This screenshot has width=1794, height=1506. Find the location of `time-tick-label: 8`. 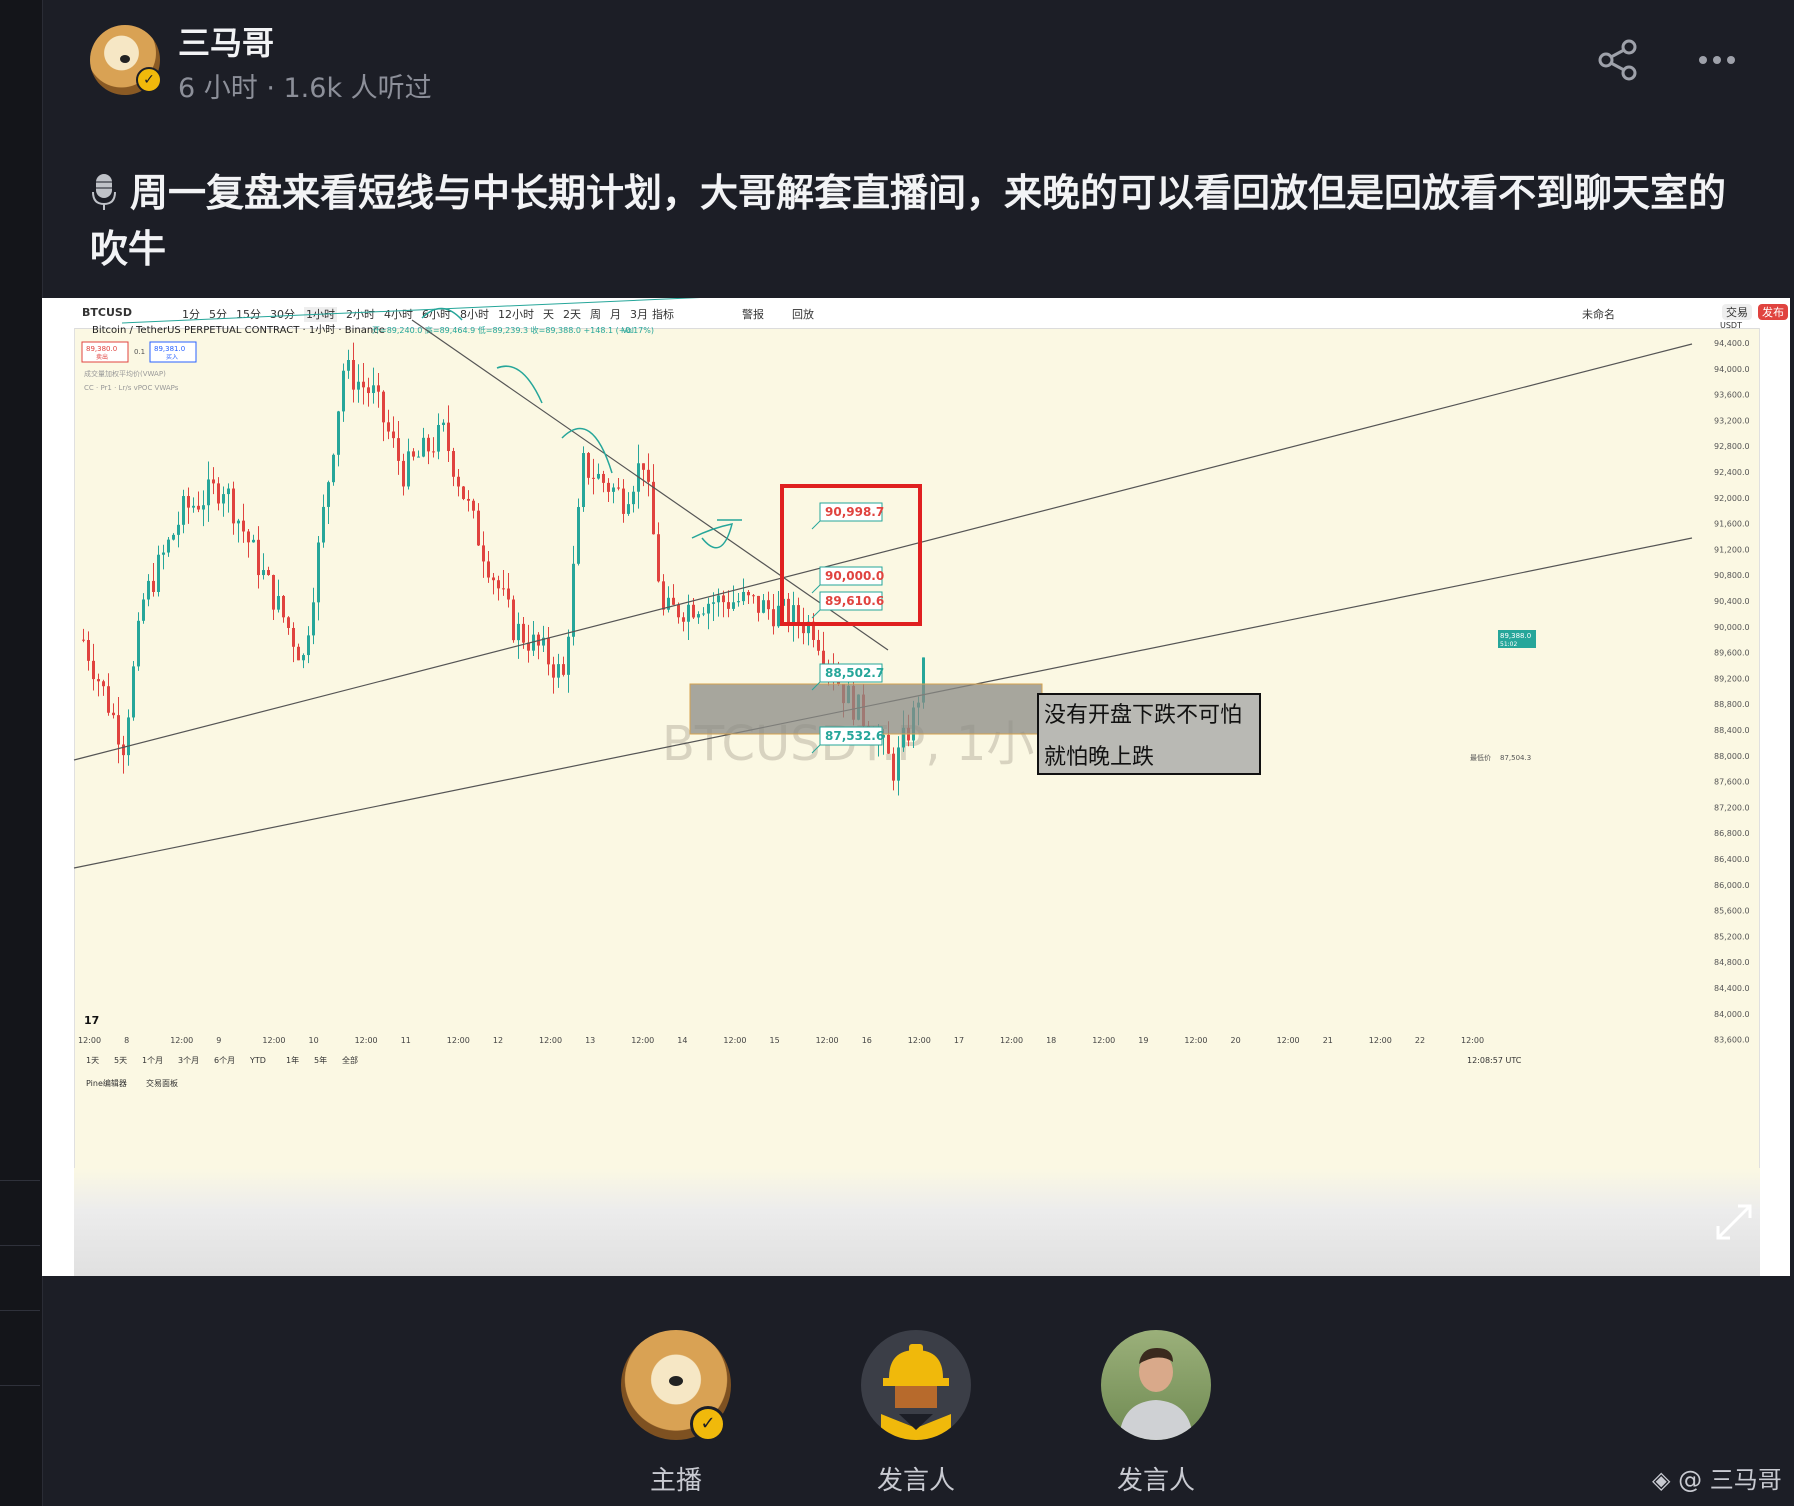

time-tick-label: 8 is located at coordinates (126, 1040).